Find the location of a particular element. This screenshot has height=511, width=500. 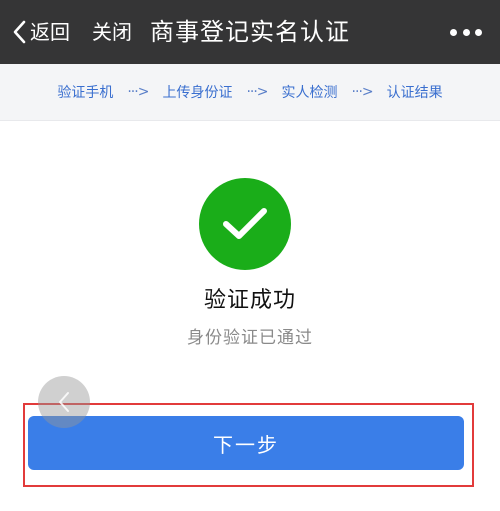

result-description: 身份验证已通过 is located at coordinates (250, 338).